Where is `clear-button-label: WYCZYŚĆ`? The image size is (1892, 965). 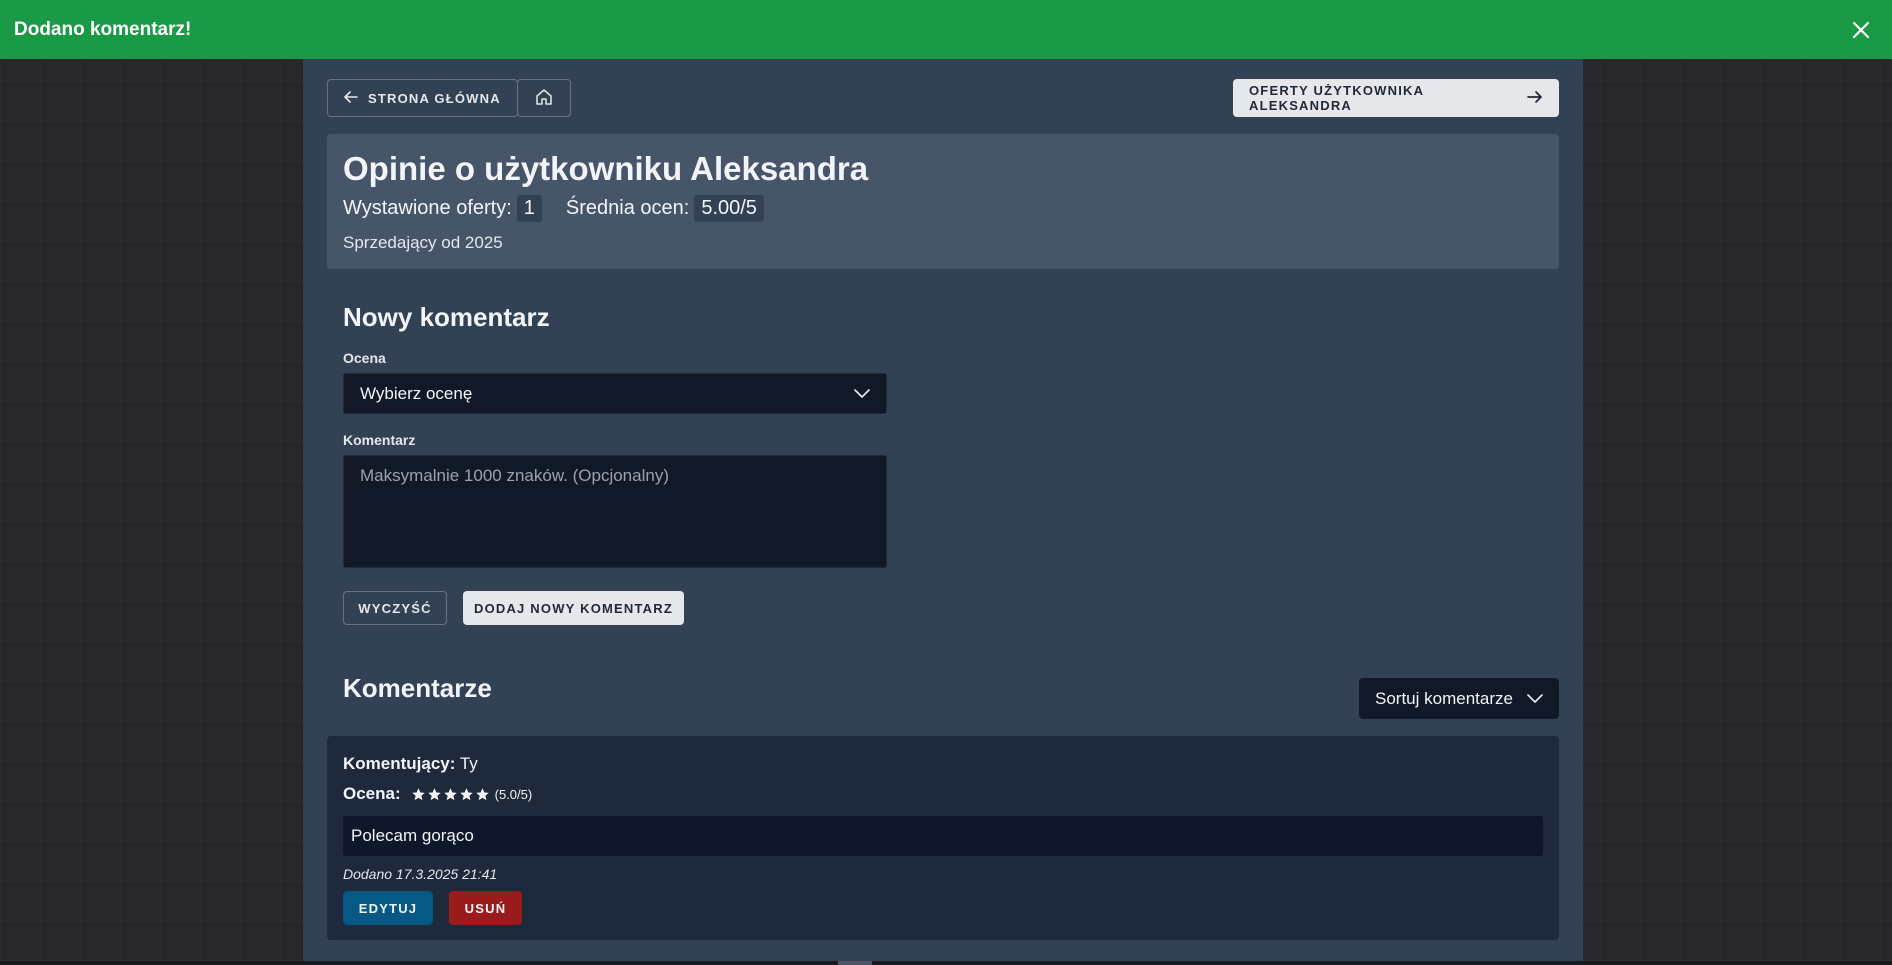
clear-button-label: WYCZYŚĆ is located at coordinates (395, 608).